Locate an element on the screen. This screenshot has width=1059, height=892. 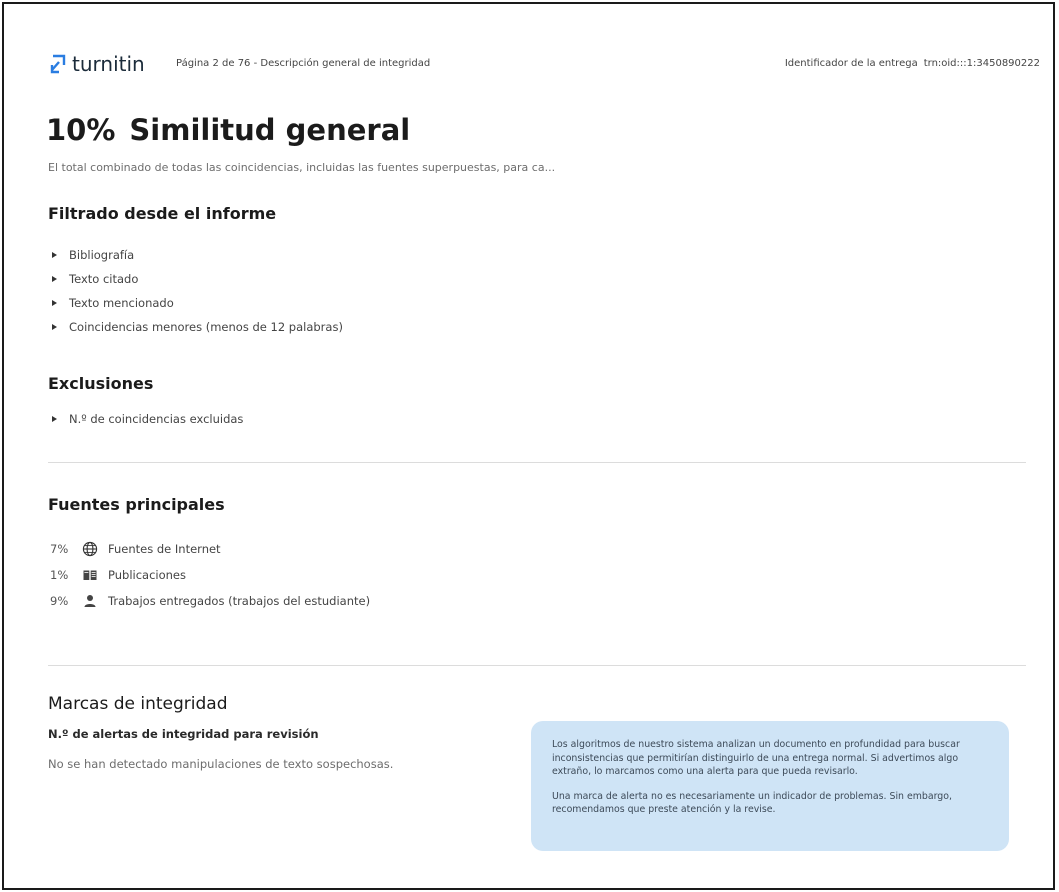
turnitin-logo: turnitin is located at coordinates (97, 64).